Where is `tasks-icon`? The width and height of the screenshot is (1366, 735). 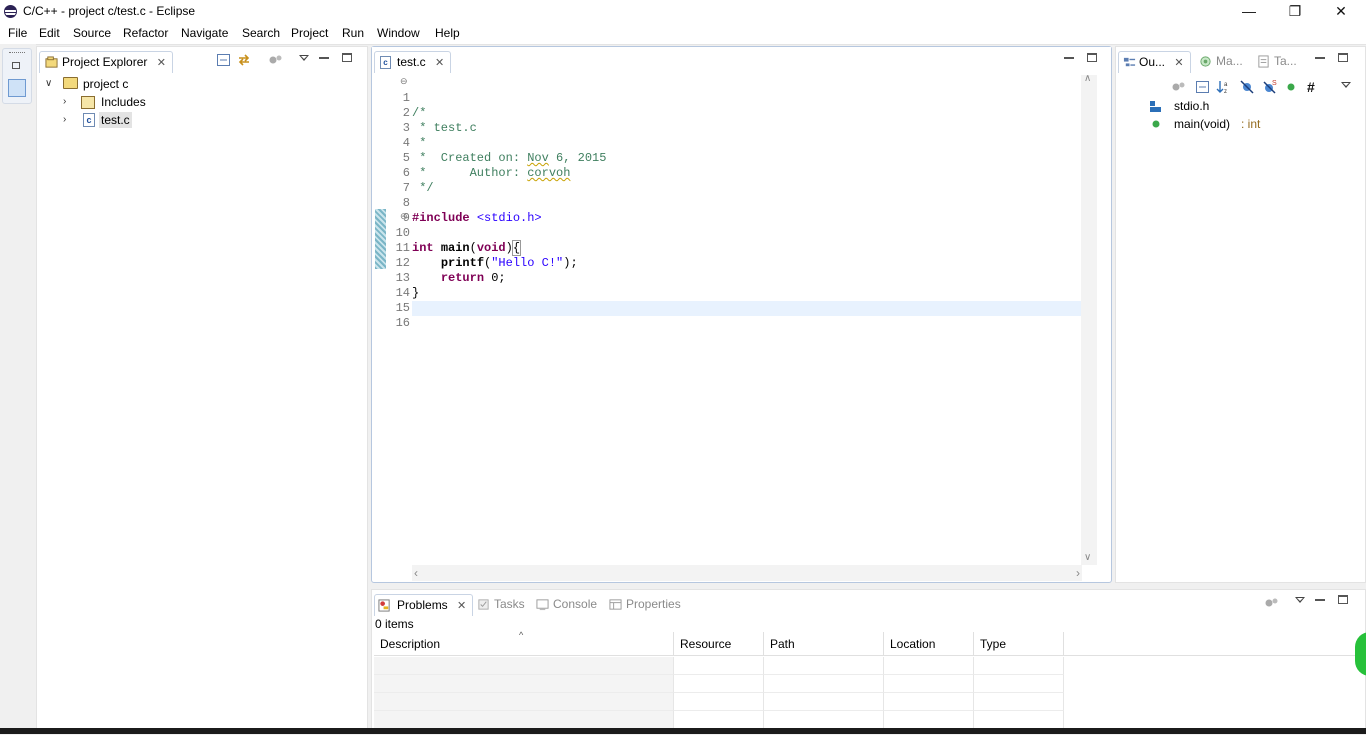
tasks-icon is located at coordinates (483, 604).